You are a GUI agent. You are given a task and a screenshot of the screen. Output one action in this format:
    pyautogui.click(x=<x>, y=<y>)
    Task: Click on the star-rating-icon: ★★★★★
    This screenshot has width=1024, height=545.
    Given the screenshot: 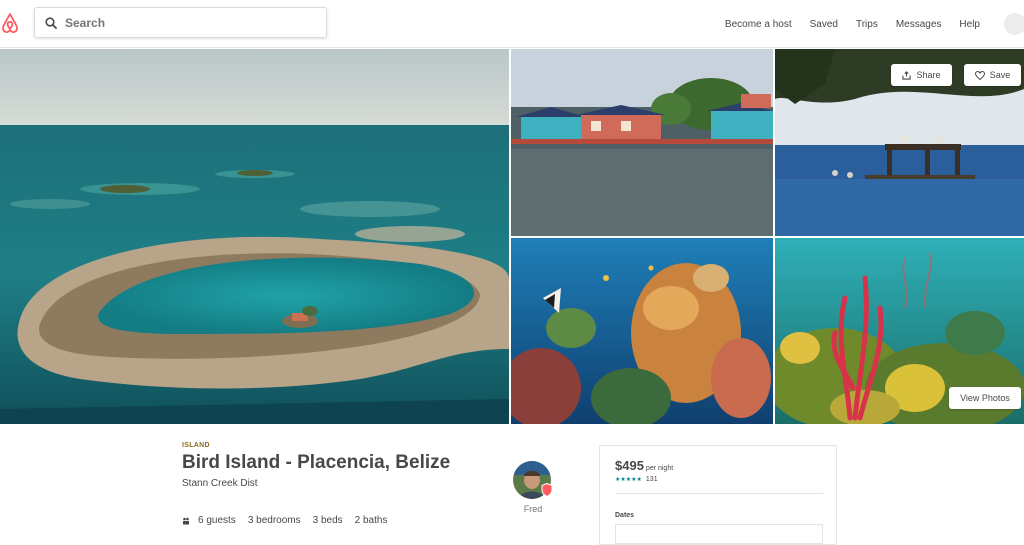 What is the action you would take?
    pyautogui.click(x=628, y=480)
    